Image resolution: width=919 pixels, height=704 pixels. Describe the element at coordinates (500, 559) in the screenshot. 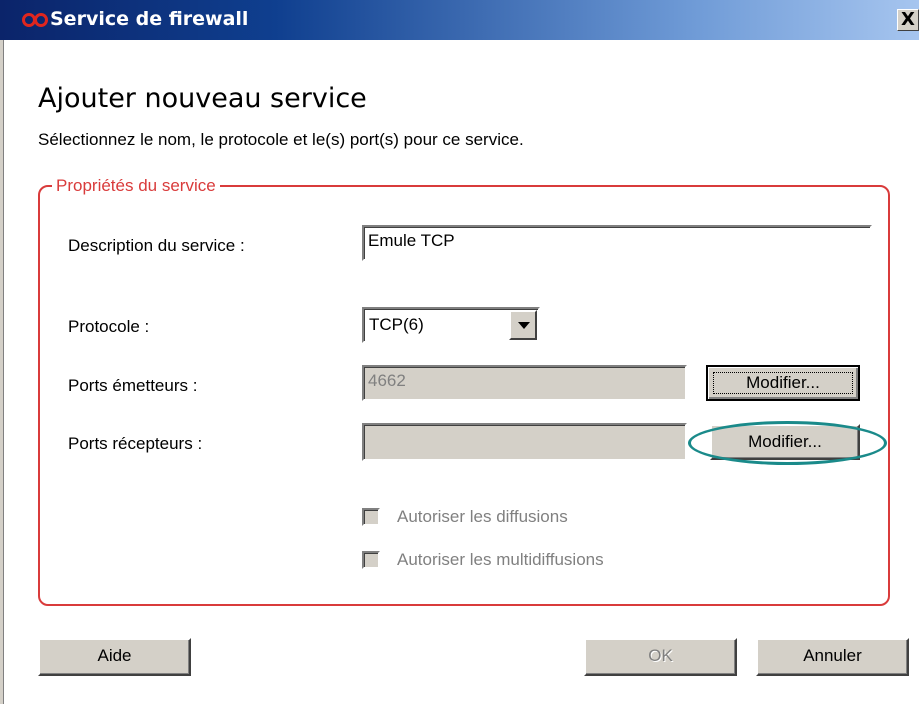

I see `allow-multicast-label: Autoriser les multidiffusions` at that location.